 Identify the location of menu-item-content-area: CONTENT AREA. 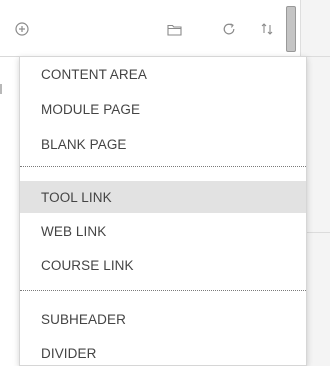
(163, 74).